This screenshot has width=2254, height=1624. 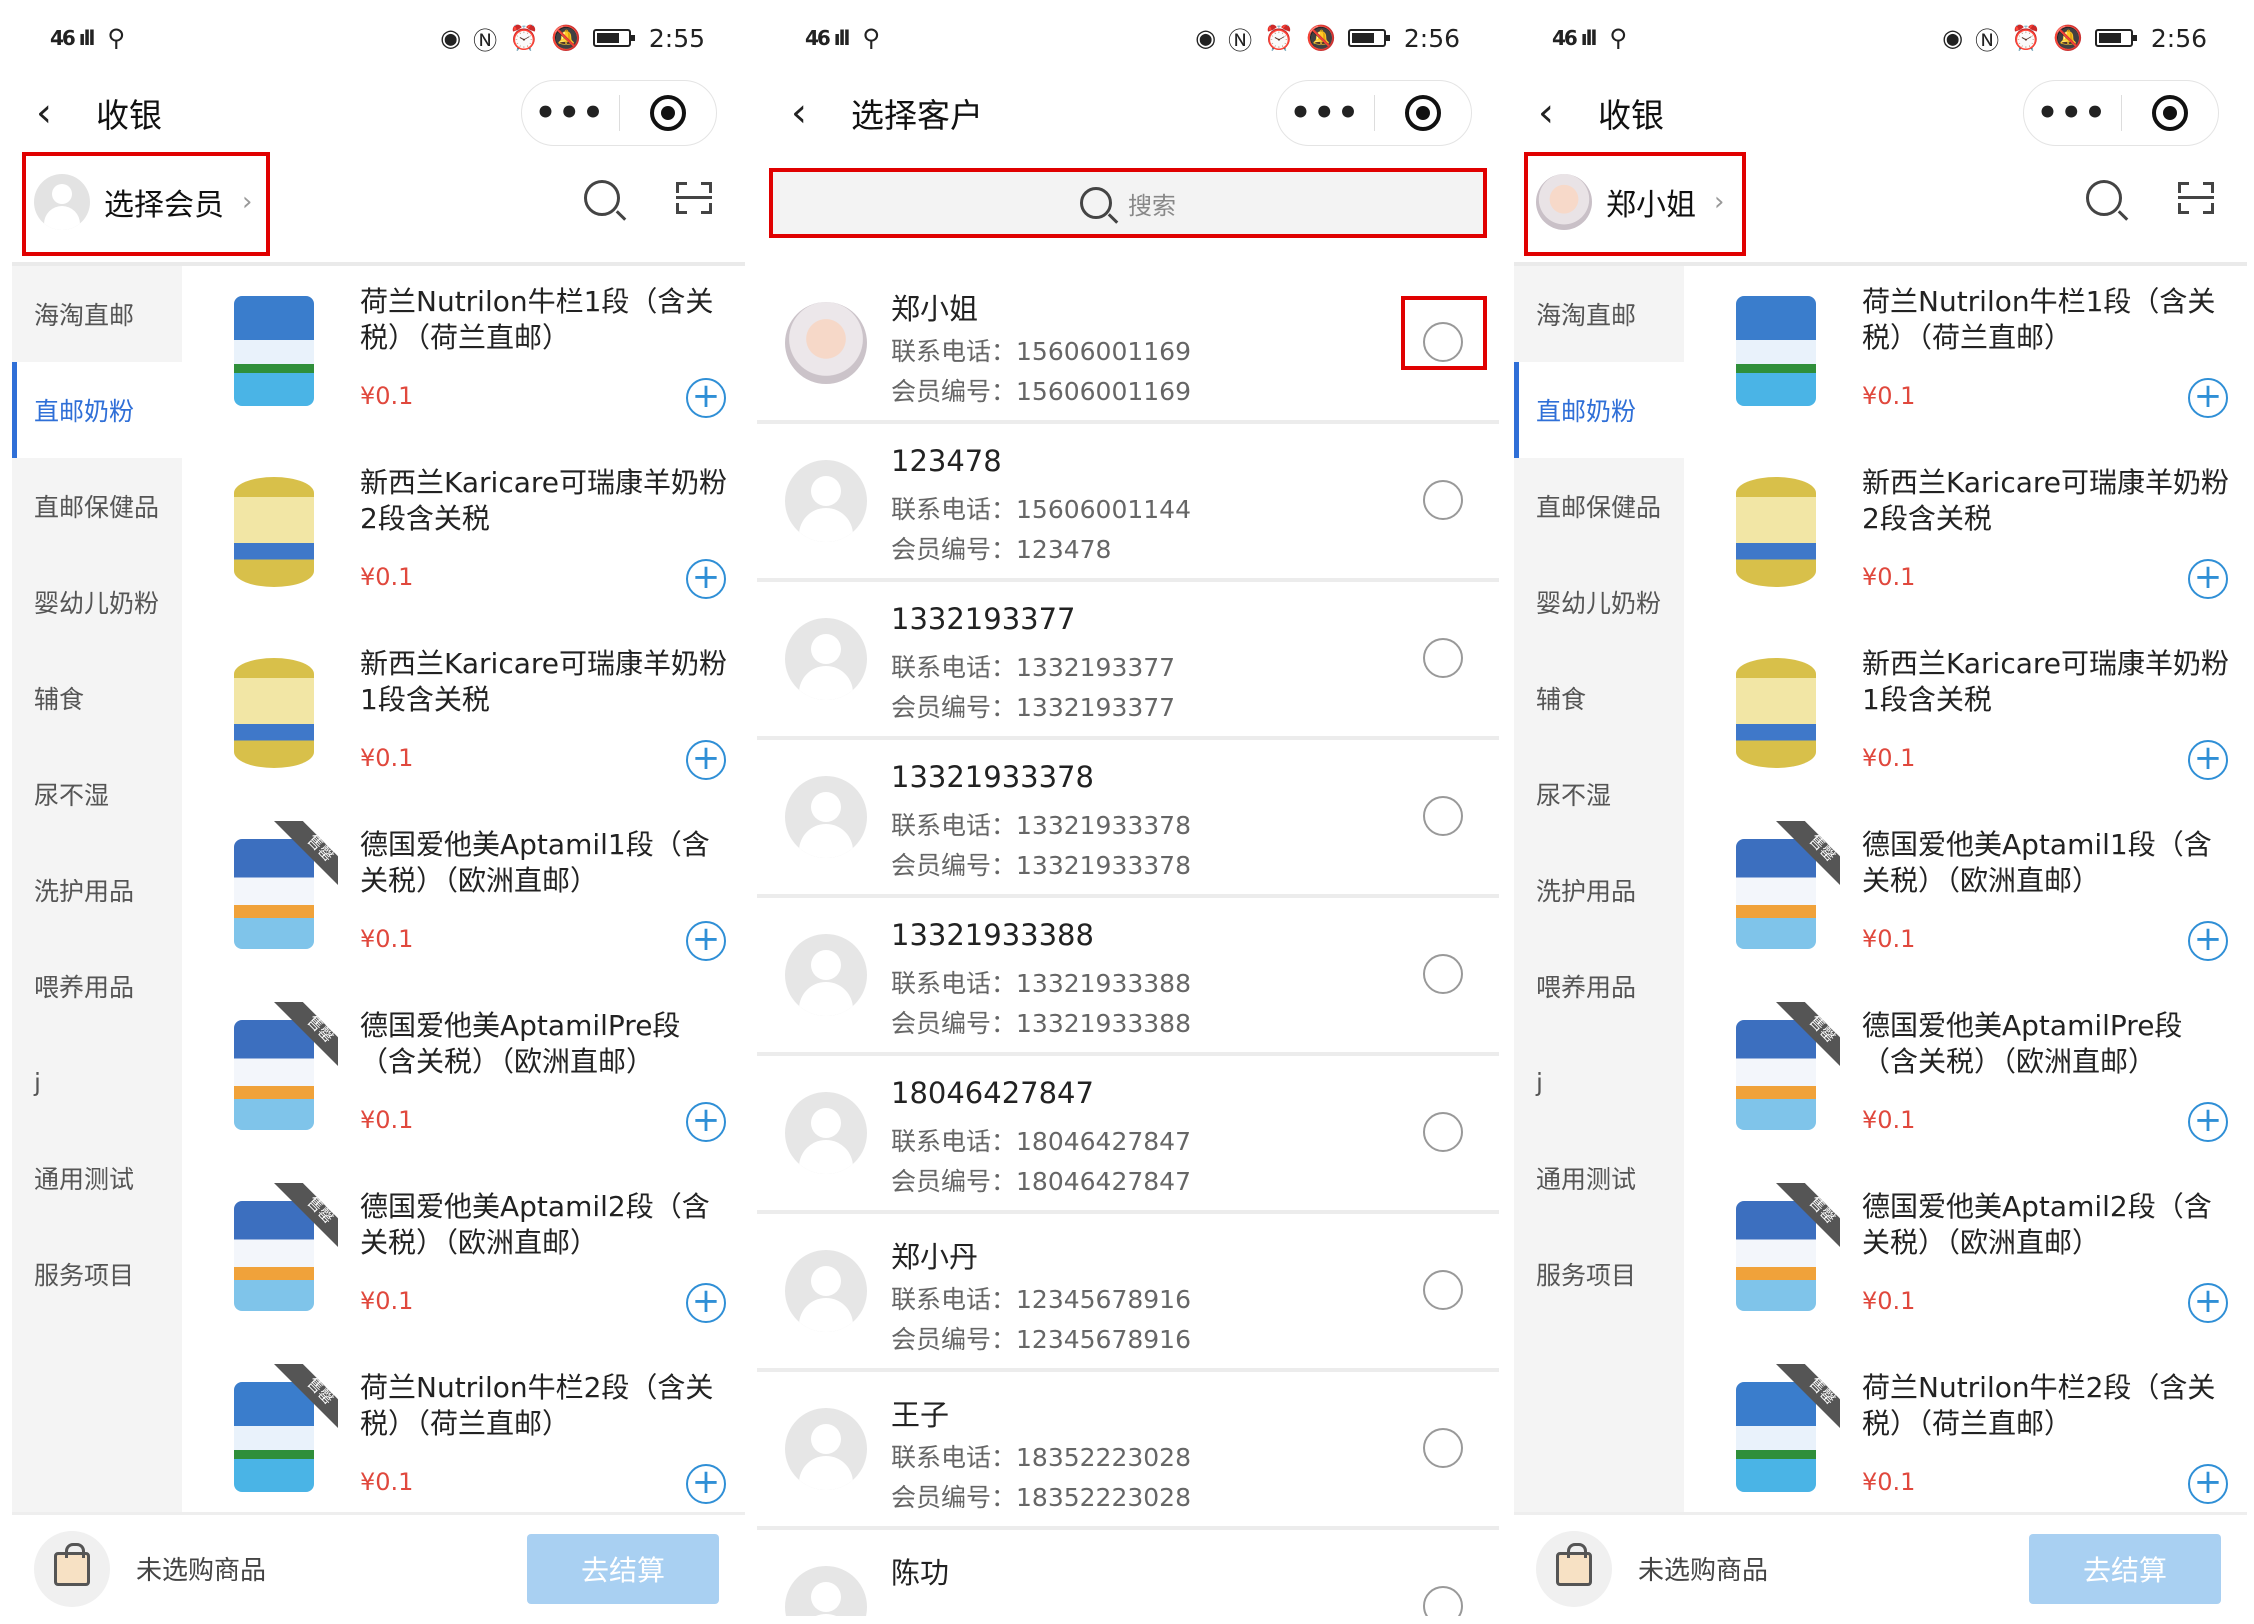 What do you see at coordinates (2039, 319) in the screenshot?
I see `product-name: 荷兰Nutrilon牛栏1段（含关税）（荷兰直邮）` at bounding box center [2039, 319].